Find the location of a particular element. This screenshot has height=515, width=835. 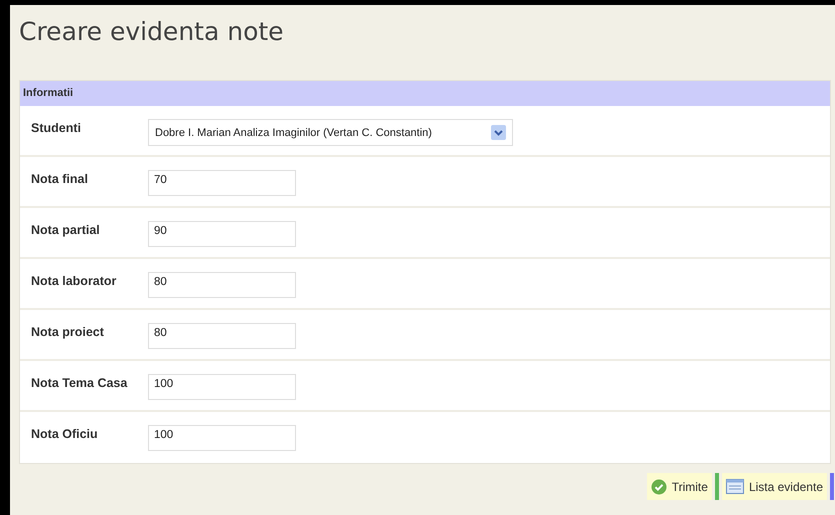

field-label: Nota Tema Casa is located at coordinates (79, 382).